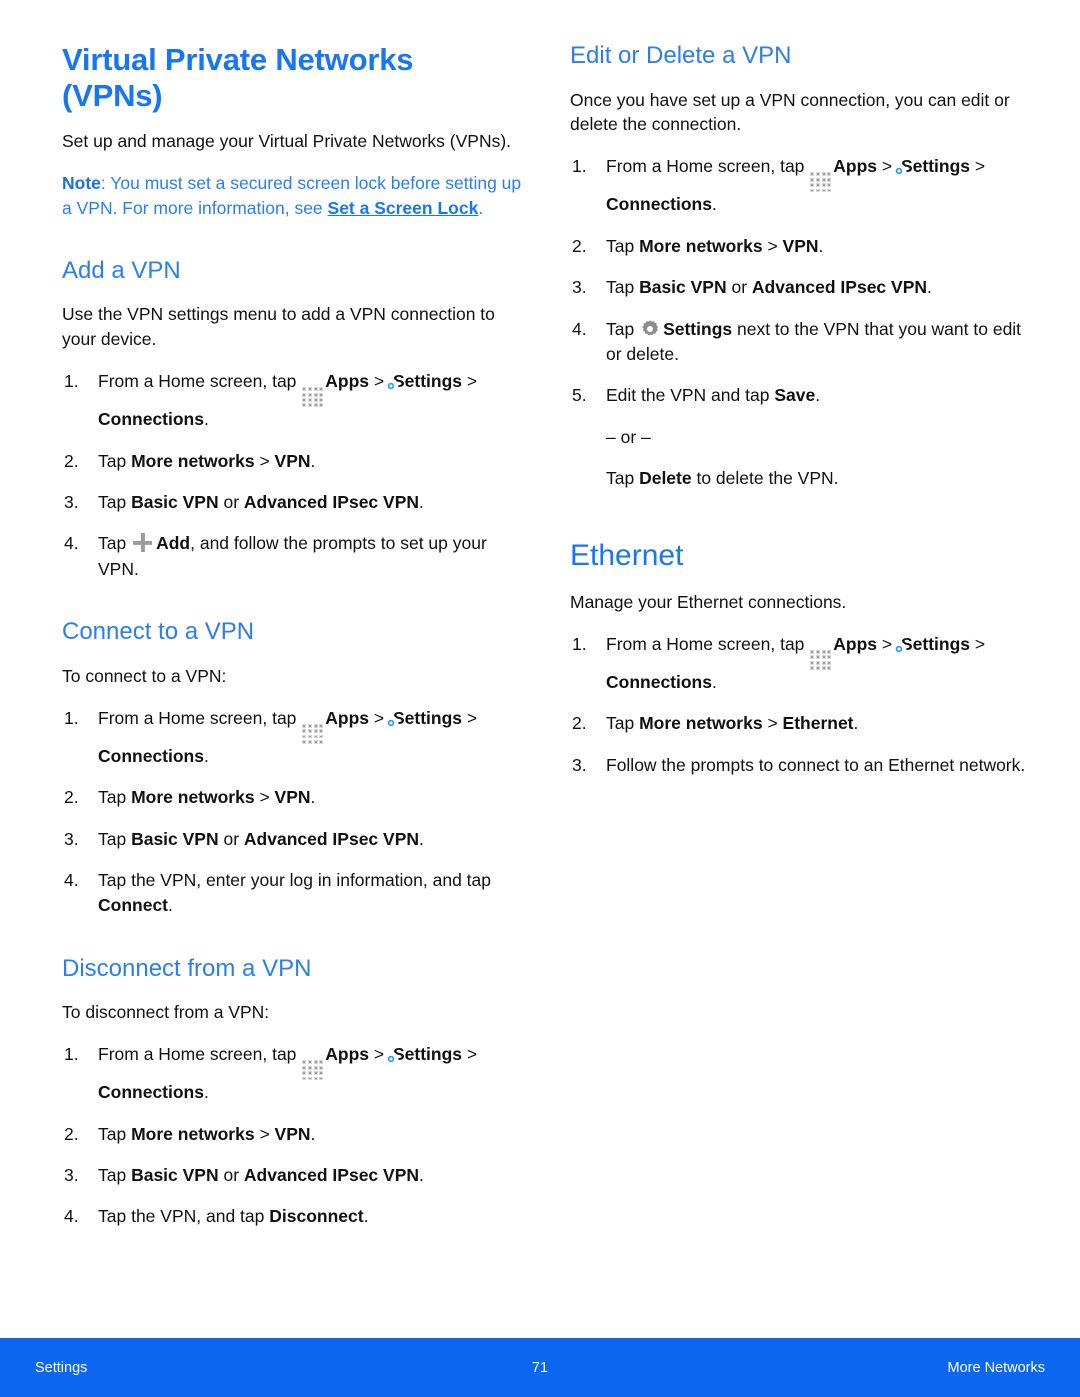 Image resolution: width=1080 pixels, height=1397 pixels. Describe the element at coordinates (184, 1216) in the screenshot. I see `step-text: Tap the VPN, and tap` at that location.